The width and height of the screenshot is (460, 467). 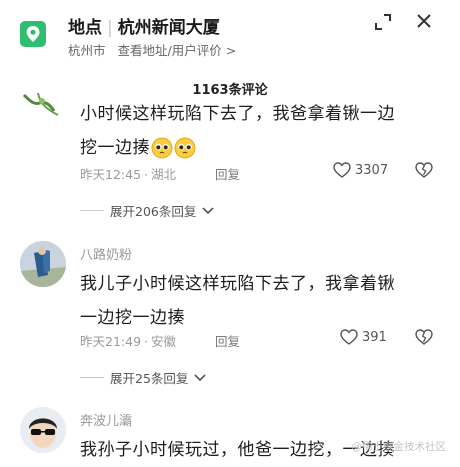 I want to click on comment-text-line: 我儿子小时候这样玩陷下去了，我拿着锹, so click(x=237, y=284).